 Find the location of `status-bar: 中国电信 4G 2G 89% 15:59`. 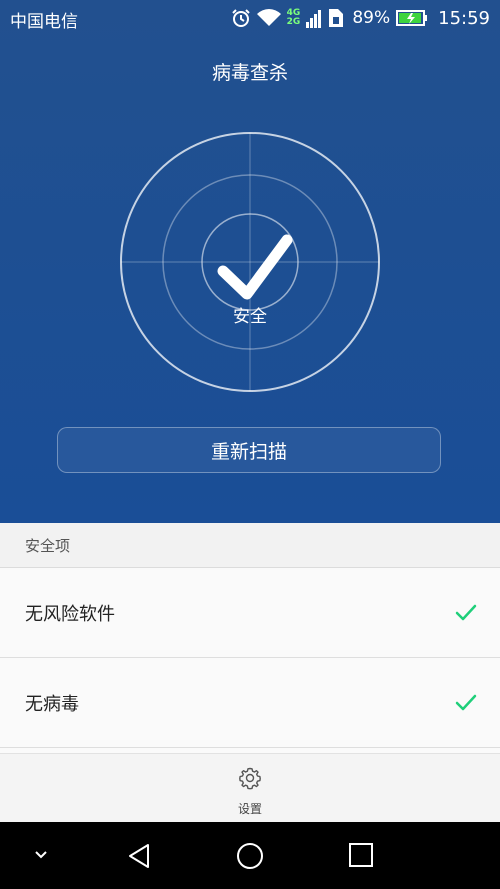

status-bar: 中国电信 4G 2G 89% 15:59 is located at coordinates (250, 18).